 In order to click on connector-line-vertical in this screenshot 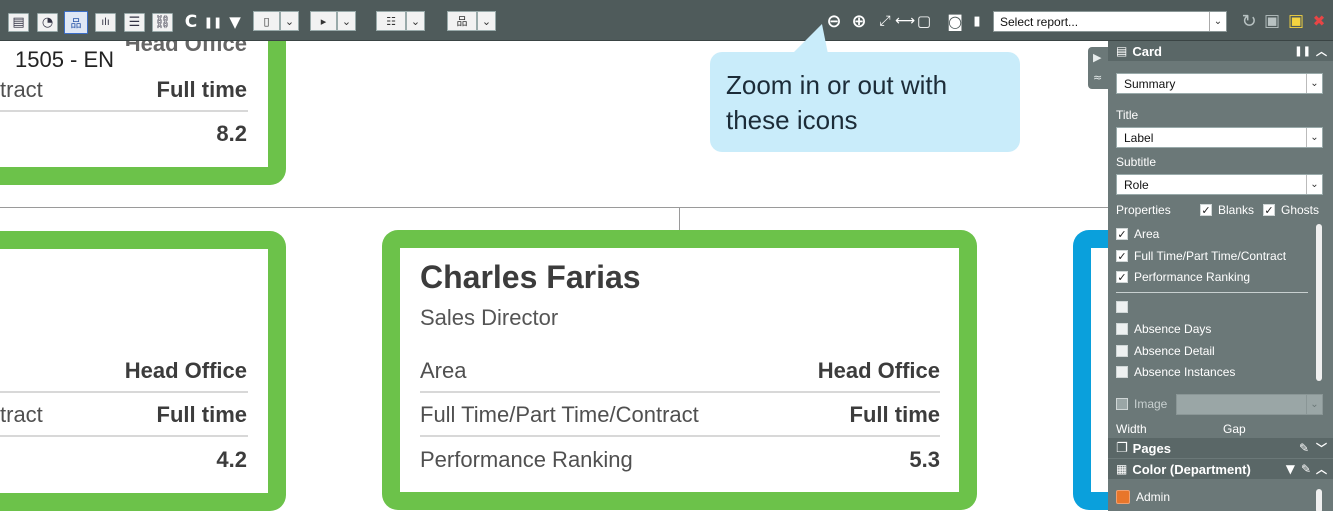, I will do `click(679, 219)`.